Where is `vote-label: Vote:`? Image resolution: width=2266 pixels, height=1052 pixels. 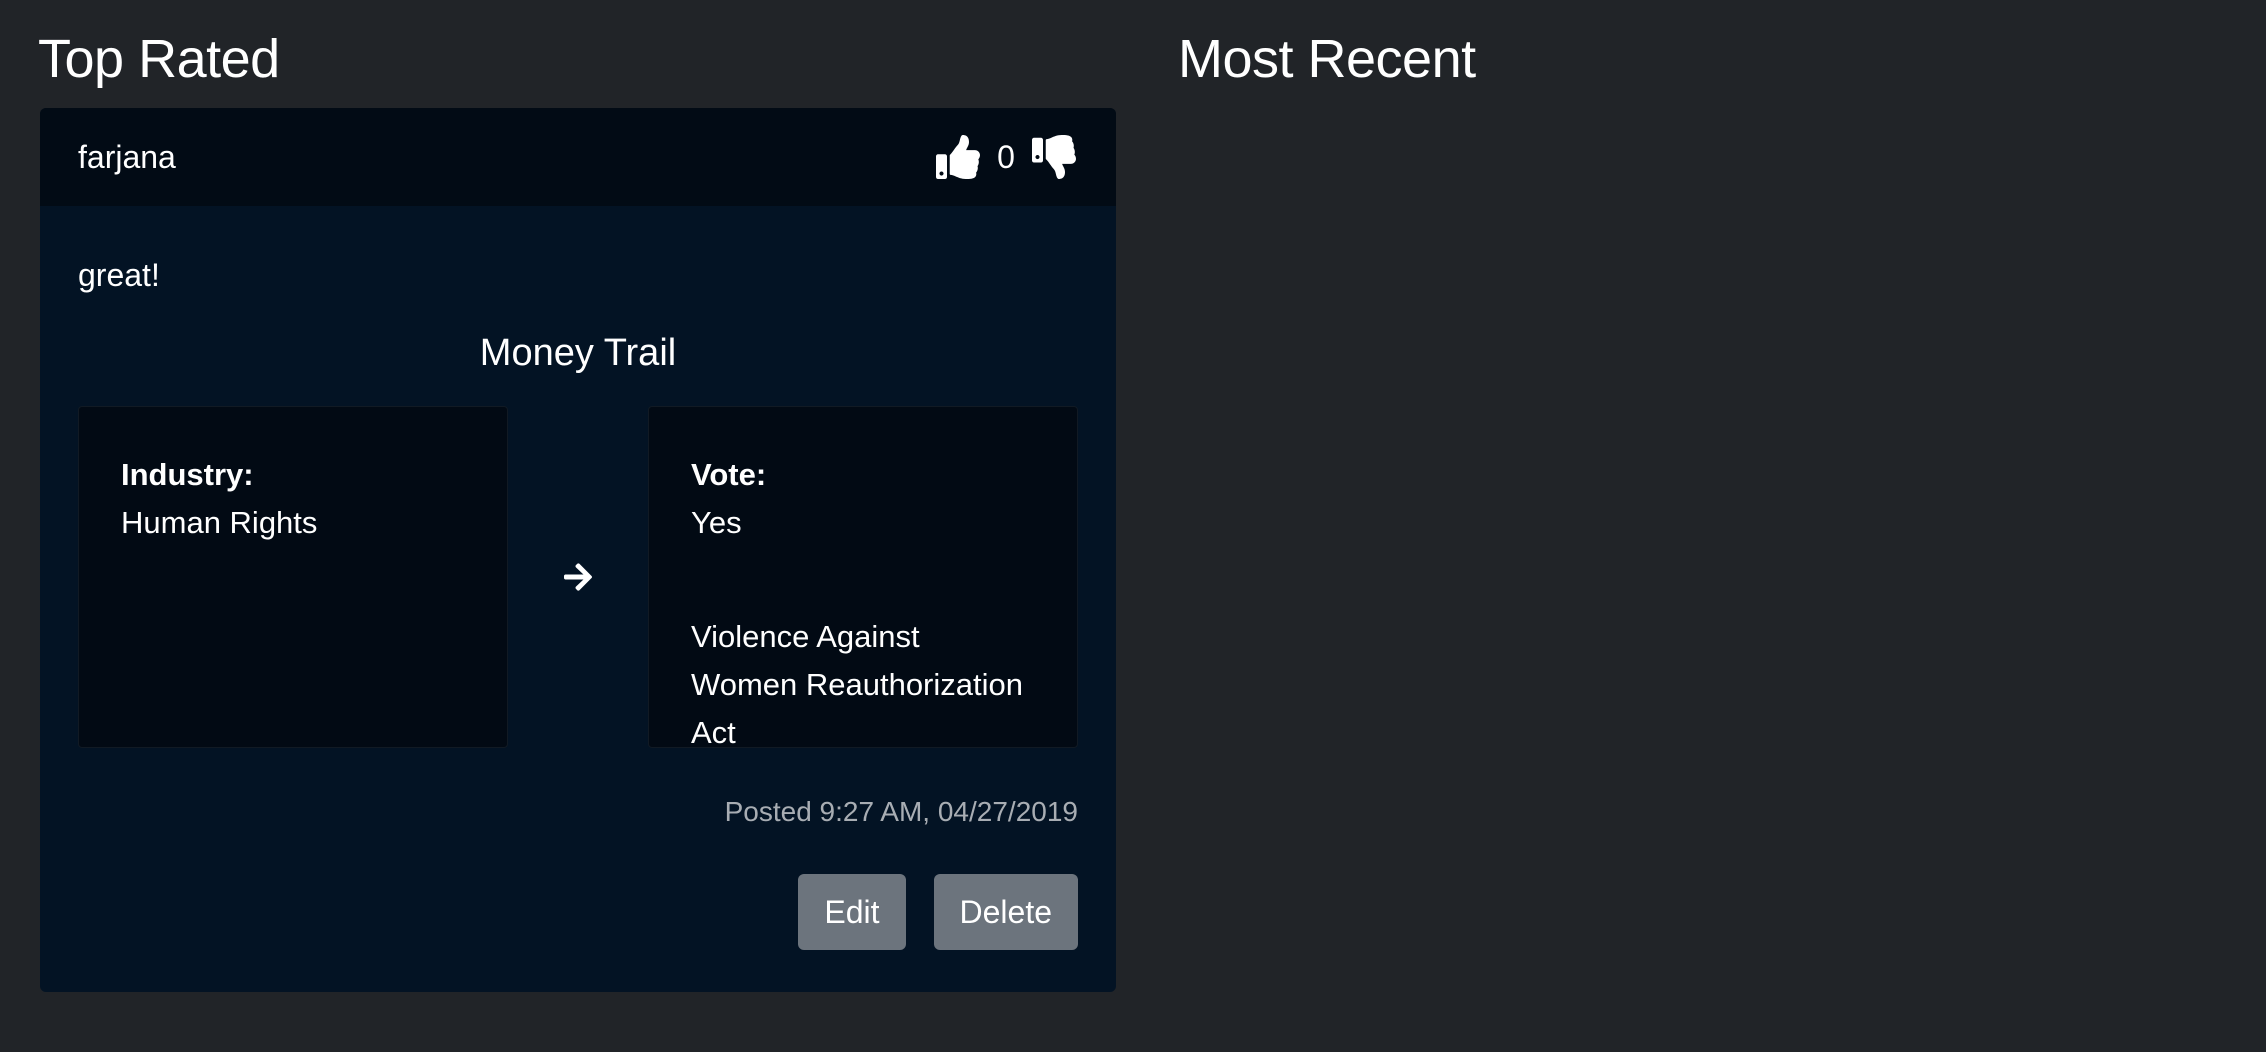
vote-label: Vote: is located at coordinates (729, 474).